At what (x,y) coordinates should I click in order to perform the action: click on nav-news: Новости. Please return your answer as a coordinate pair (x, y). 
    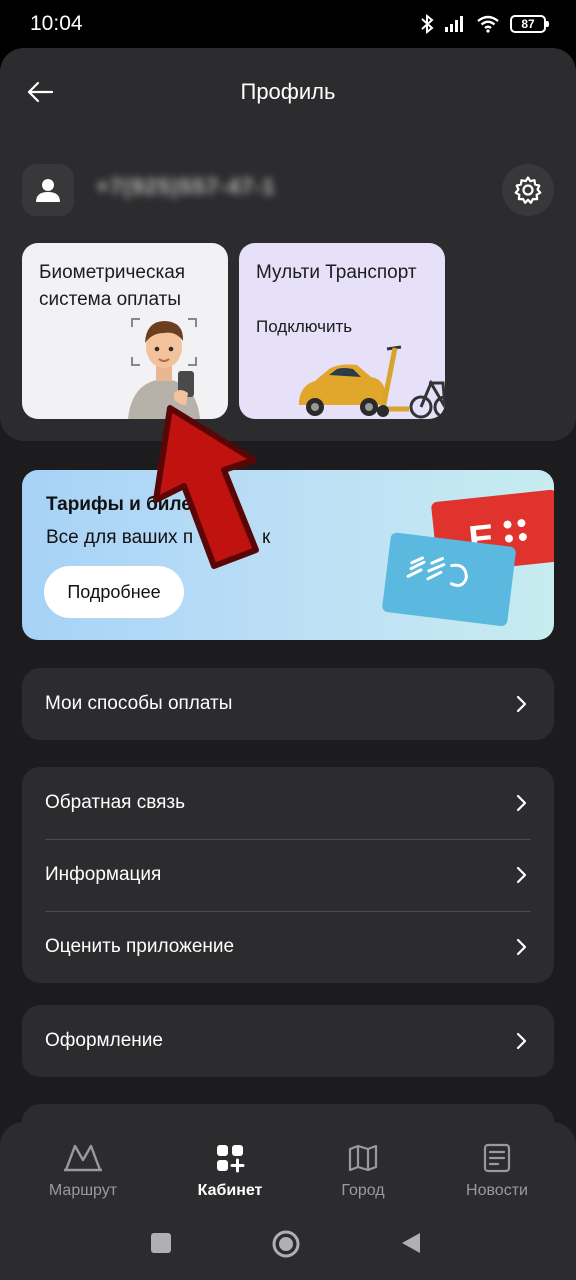
    Looking at the image, I should click on (497, 1170).